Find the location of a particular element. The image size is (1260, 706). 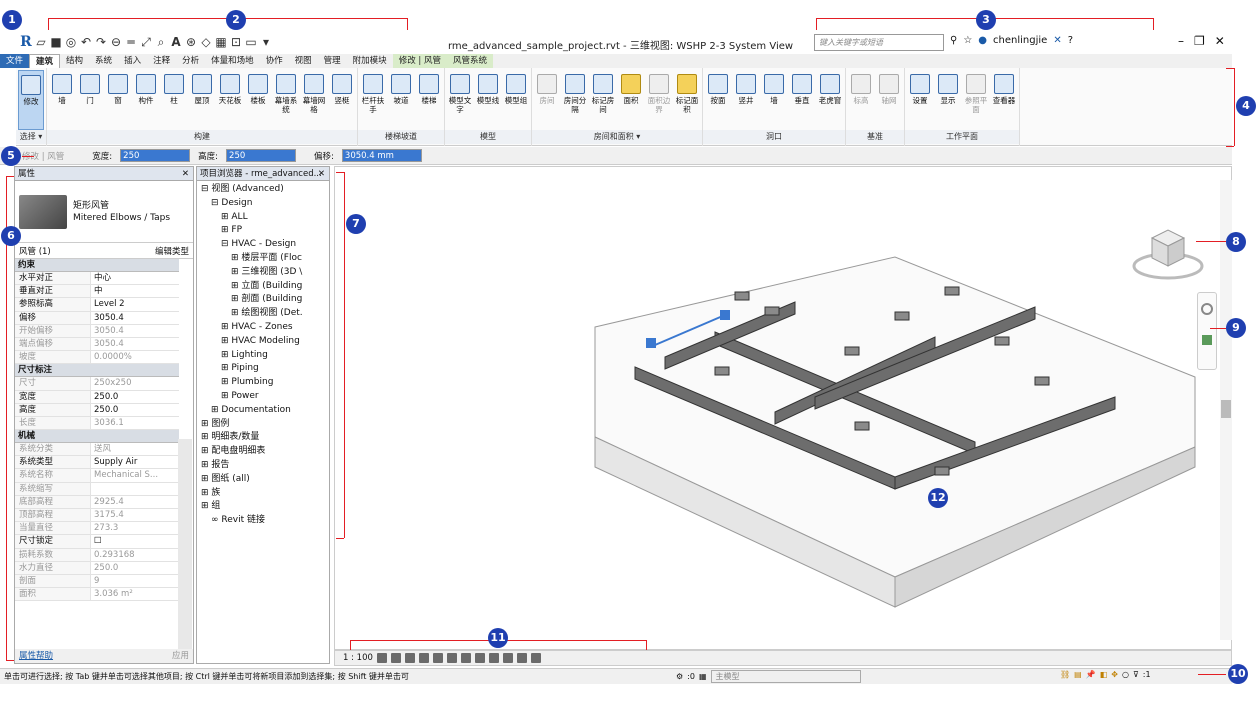

ribbon-tool-1-1: 门 is located at coordinates (90, 100).